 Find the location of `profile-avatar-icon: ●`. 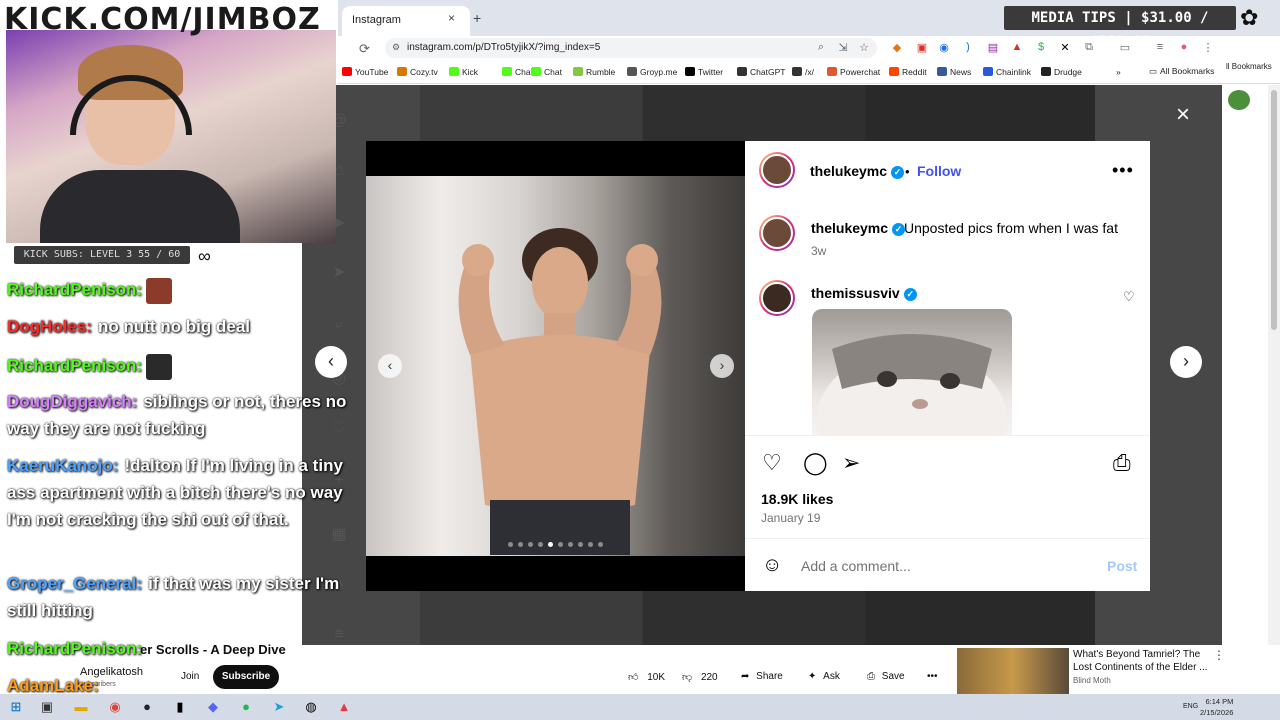

profile-avatar-icon: ● is located at coordinates (1184, 47).